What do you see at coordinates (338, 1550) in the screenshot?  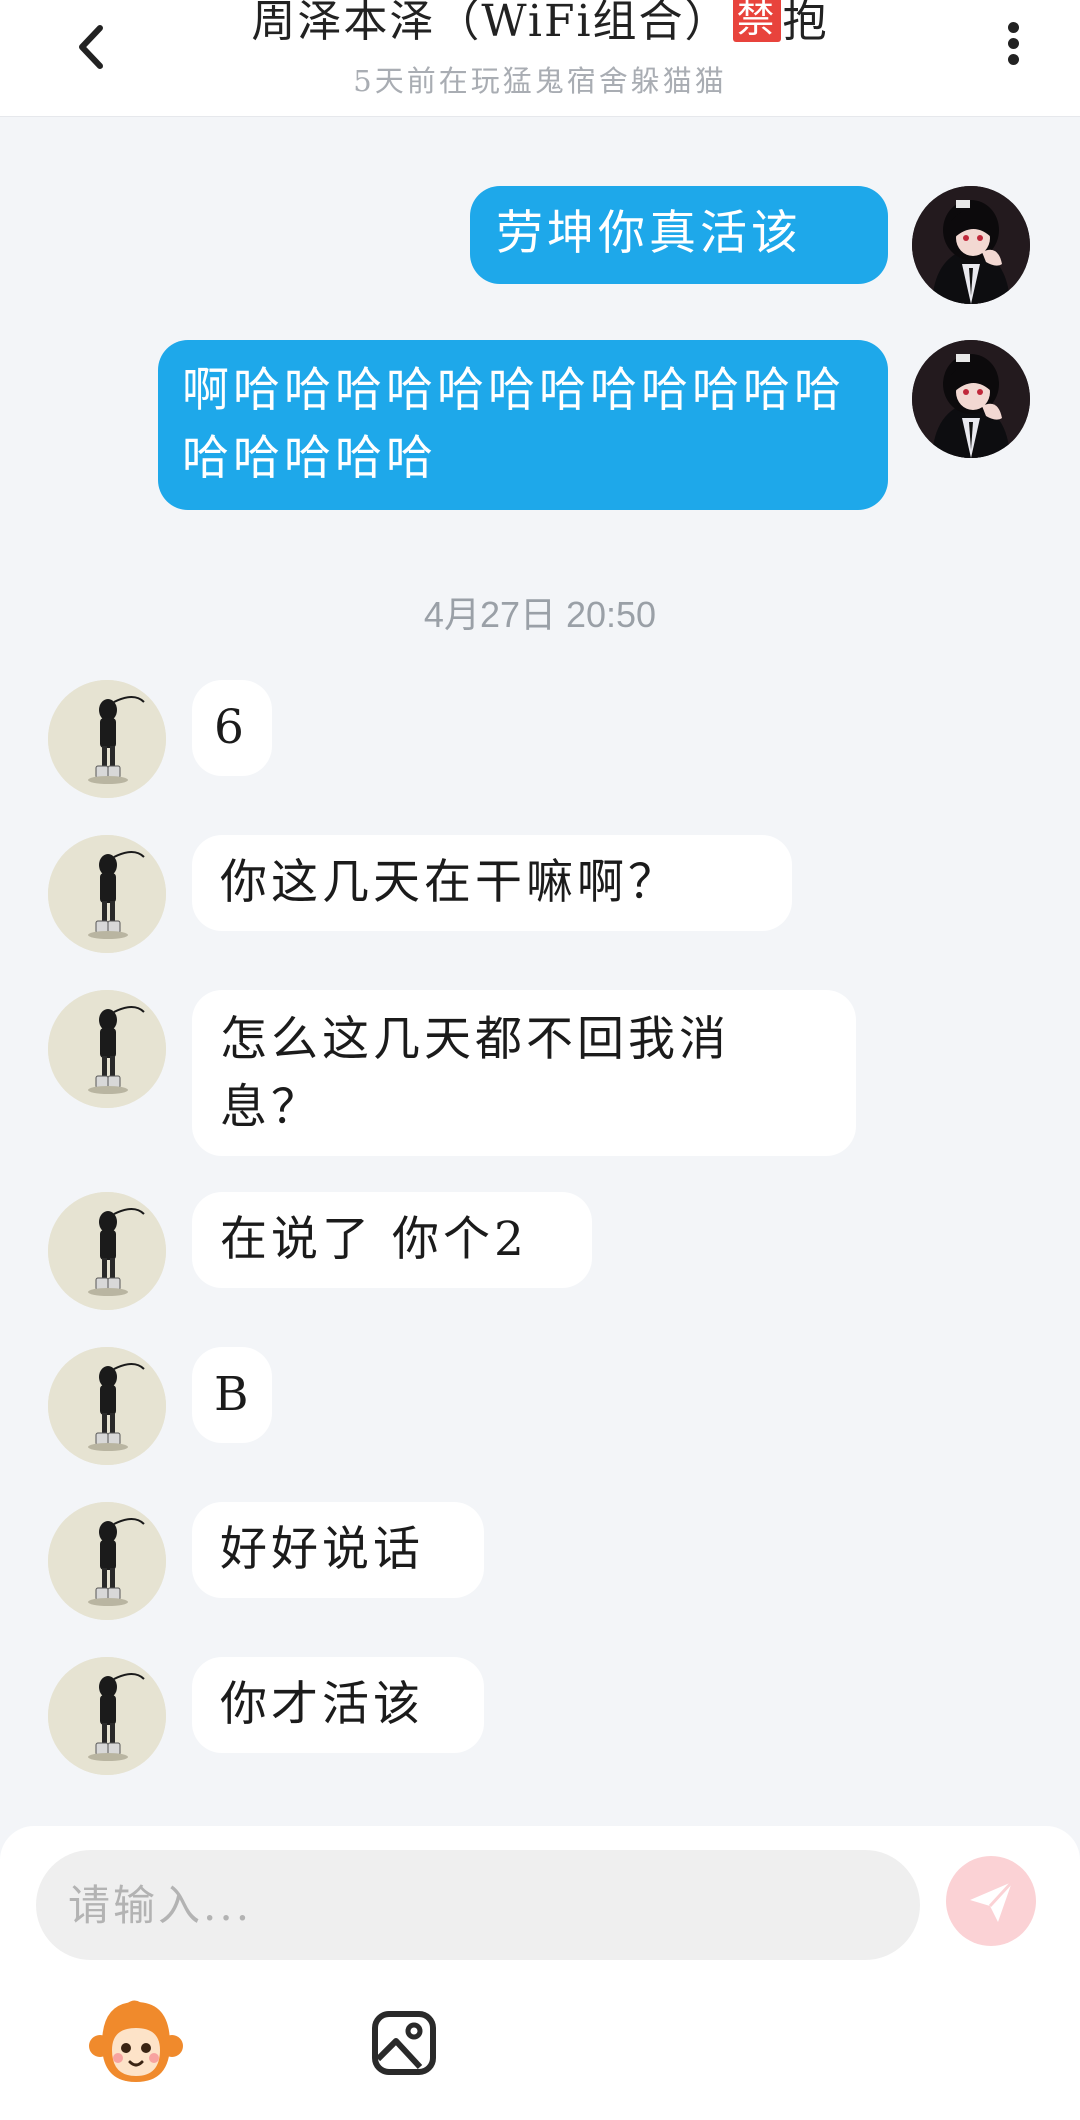 I see `message-bubble: 好好说话` at bounding box center [338, 1550].